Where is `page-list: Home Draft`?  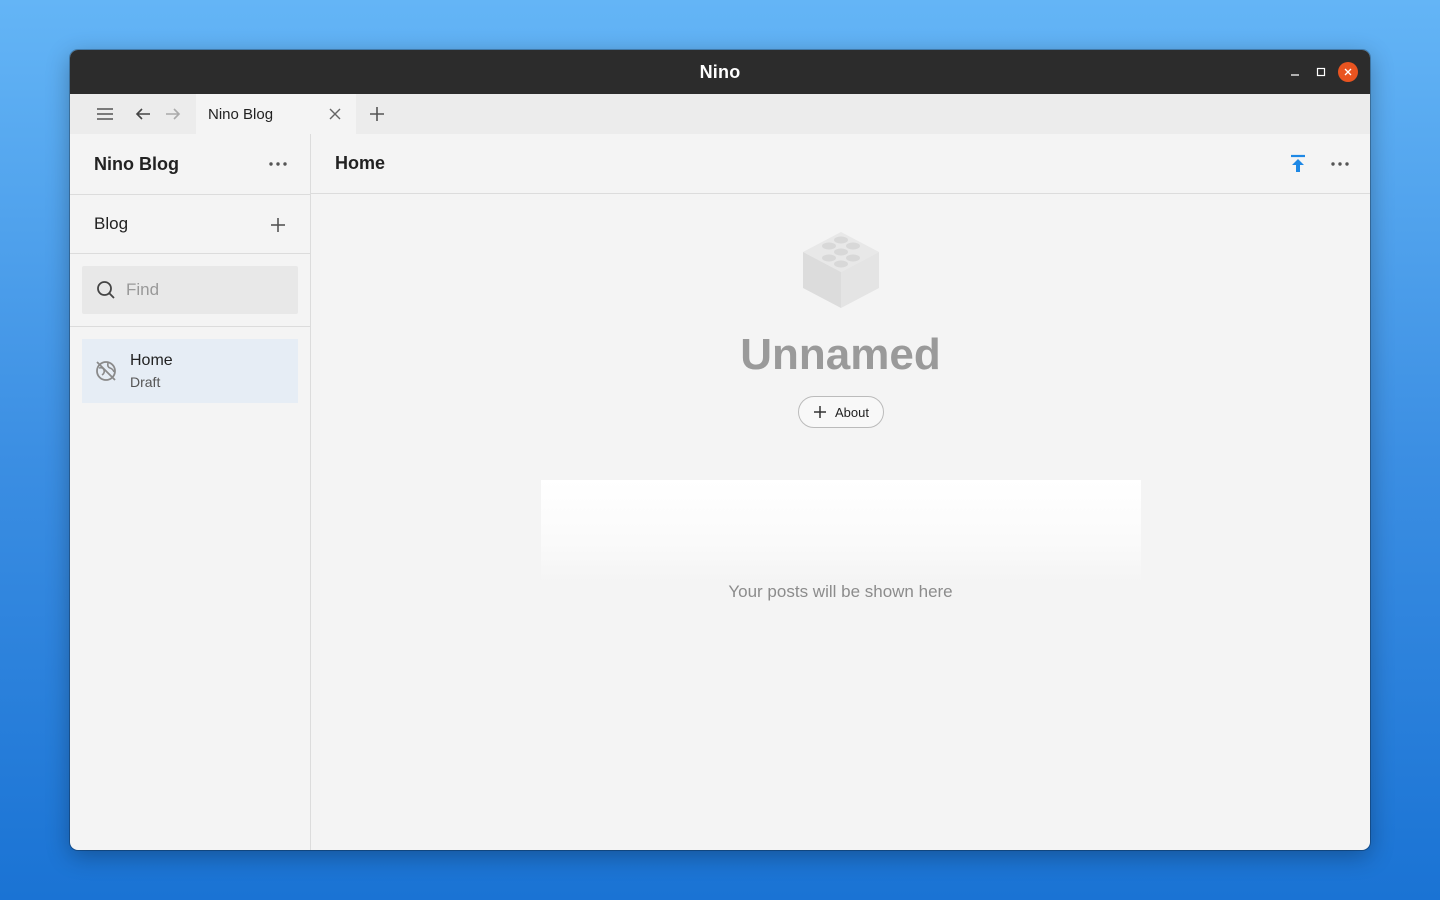
page-list: Home Draft is located at coordinates (190, 371).